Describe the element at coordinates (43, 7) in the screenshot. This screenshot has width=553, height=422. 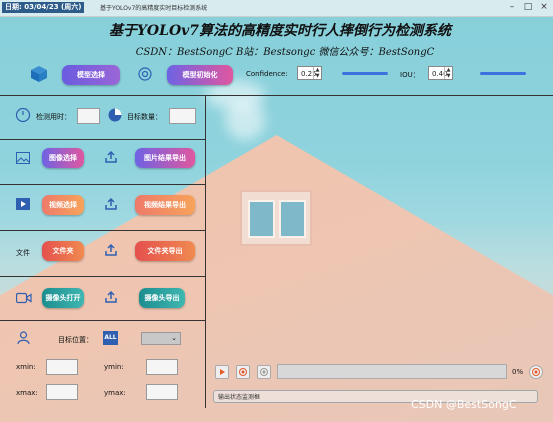
I see `datetime-label: 日期: 03/04/23 (周六)` at that location.